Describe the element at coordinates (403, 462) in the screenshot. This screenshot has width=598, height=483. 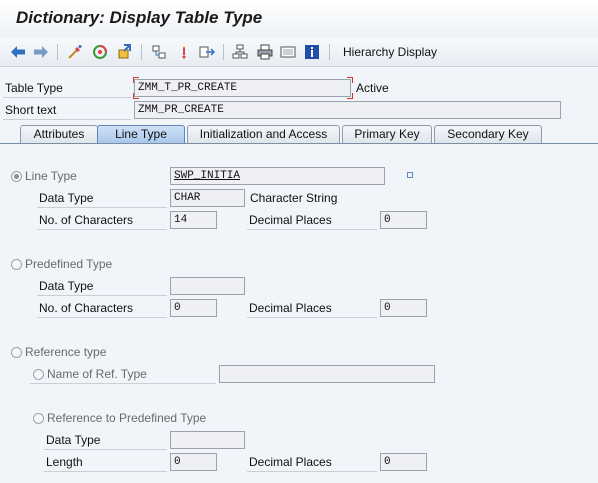
I see `reference-decimal-places-field: 0` at that location.